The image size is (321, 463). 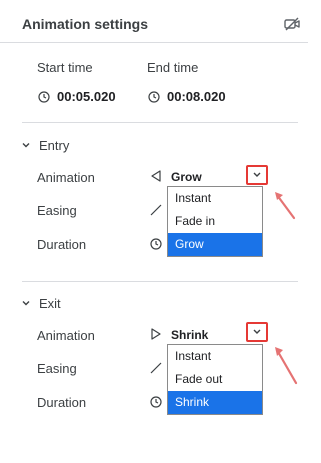 What do you see at coordinates (156, 334) in the screenshot?
I see `exit-triangle-icon` at bounding box center [156, 334].